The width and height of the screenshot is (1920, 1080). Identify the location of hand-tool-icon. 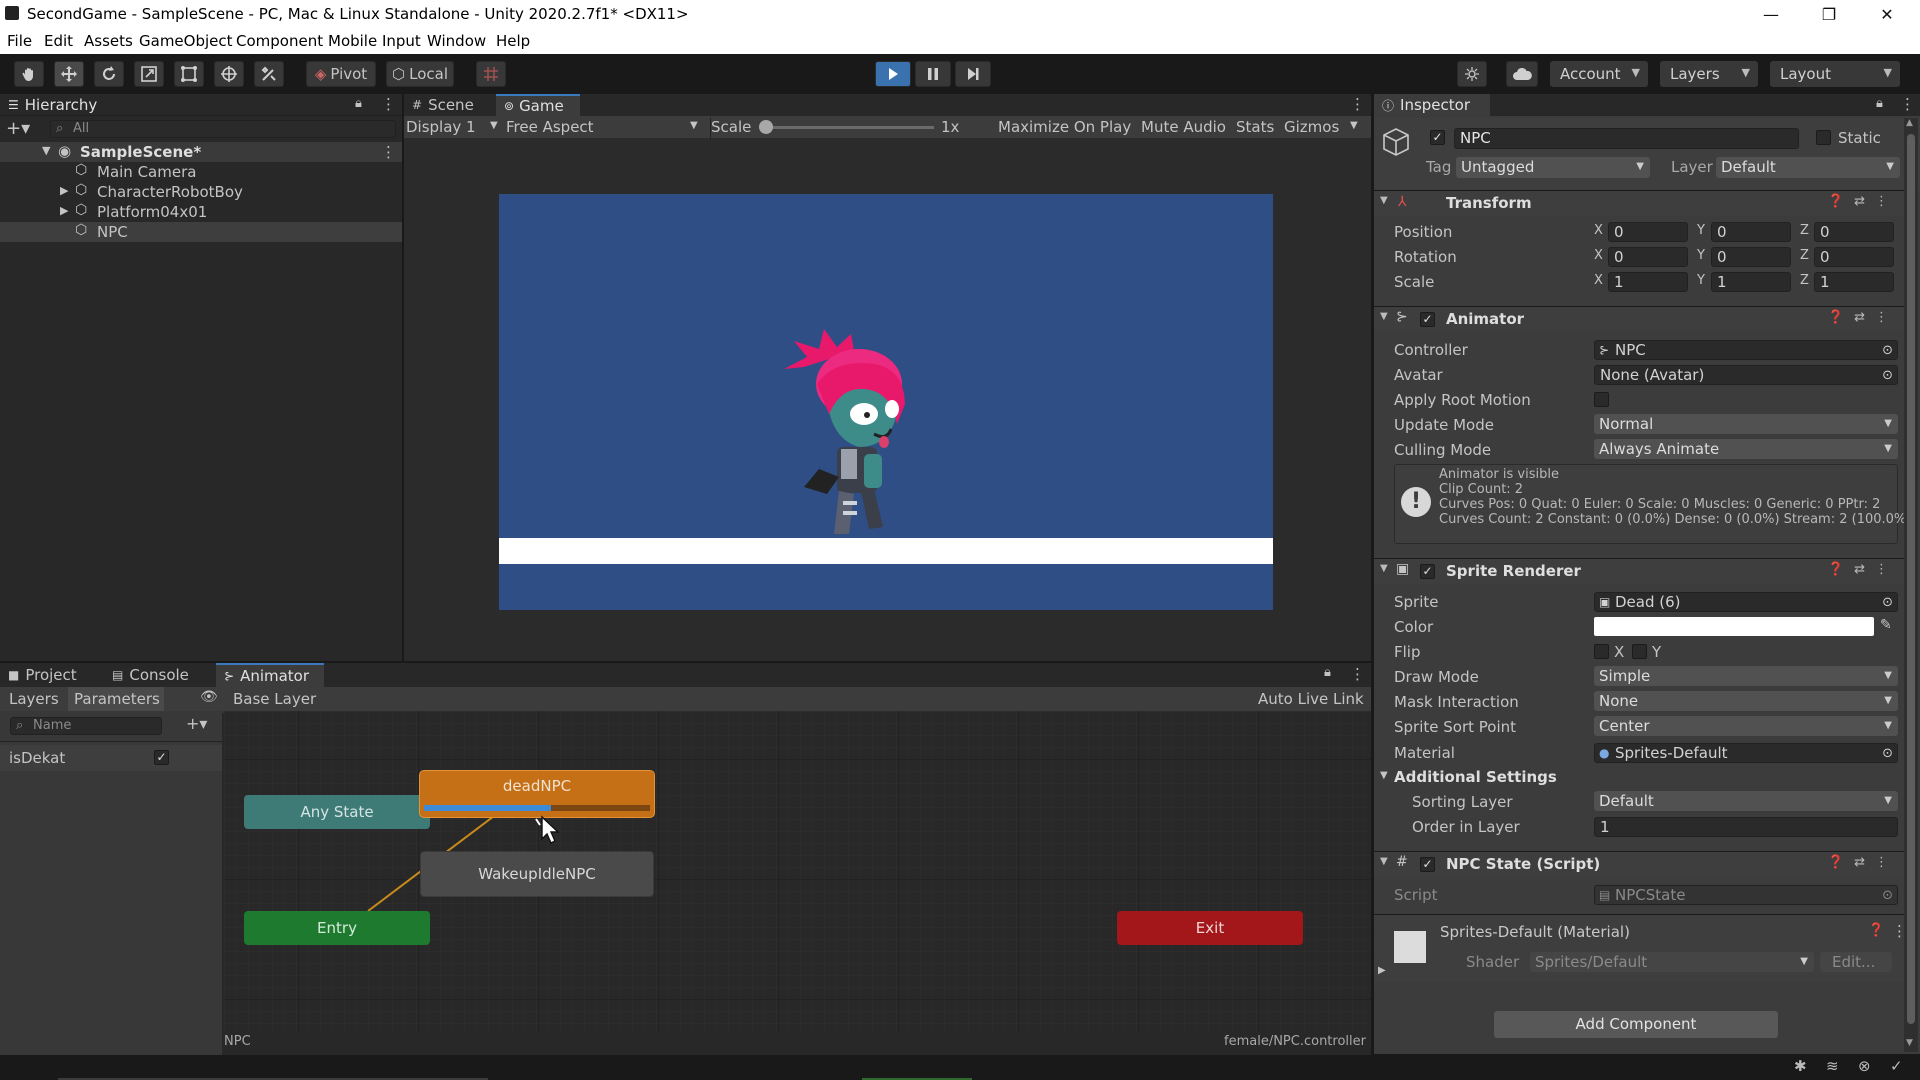
(29, 74).